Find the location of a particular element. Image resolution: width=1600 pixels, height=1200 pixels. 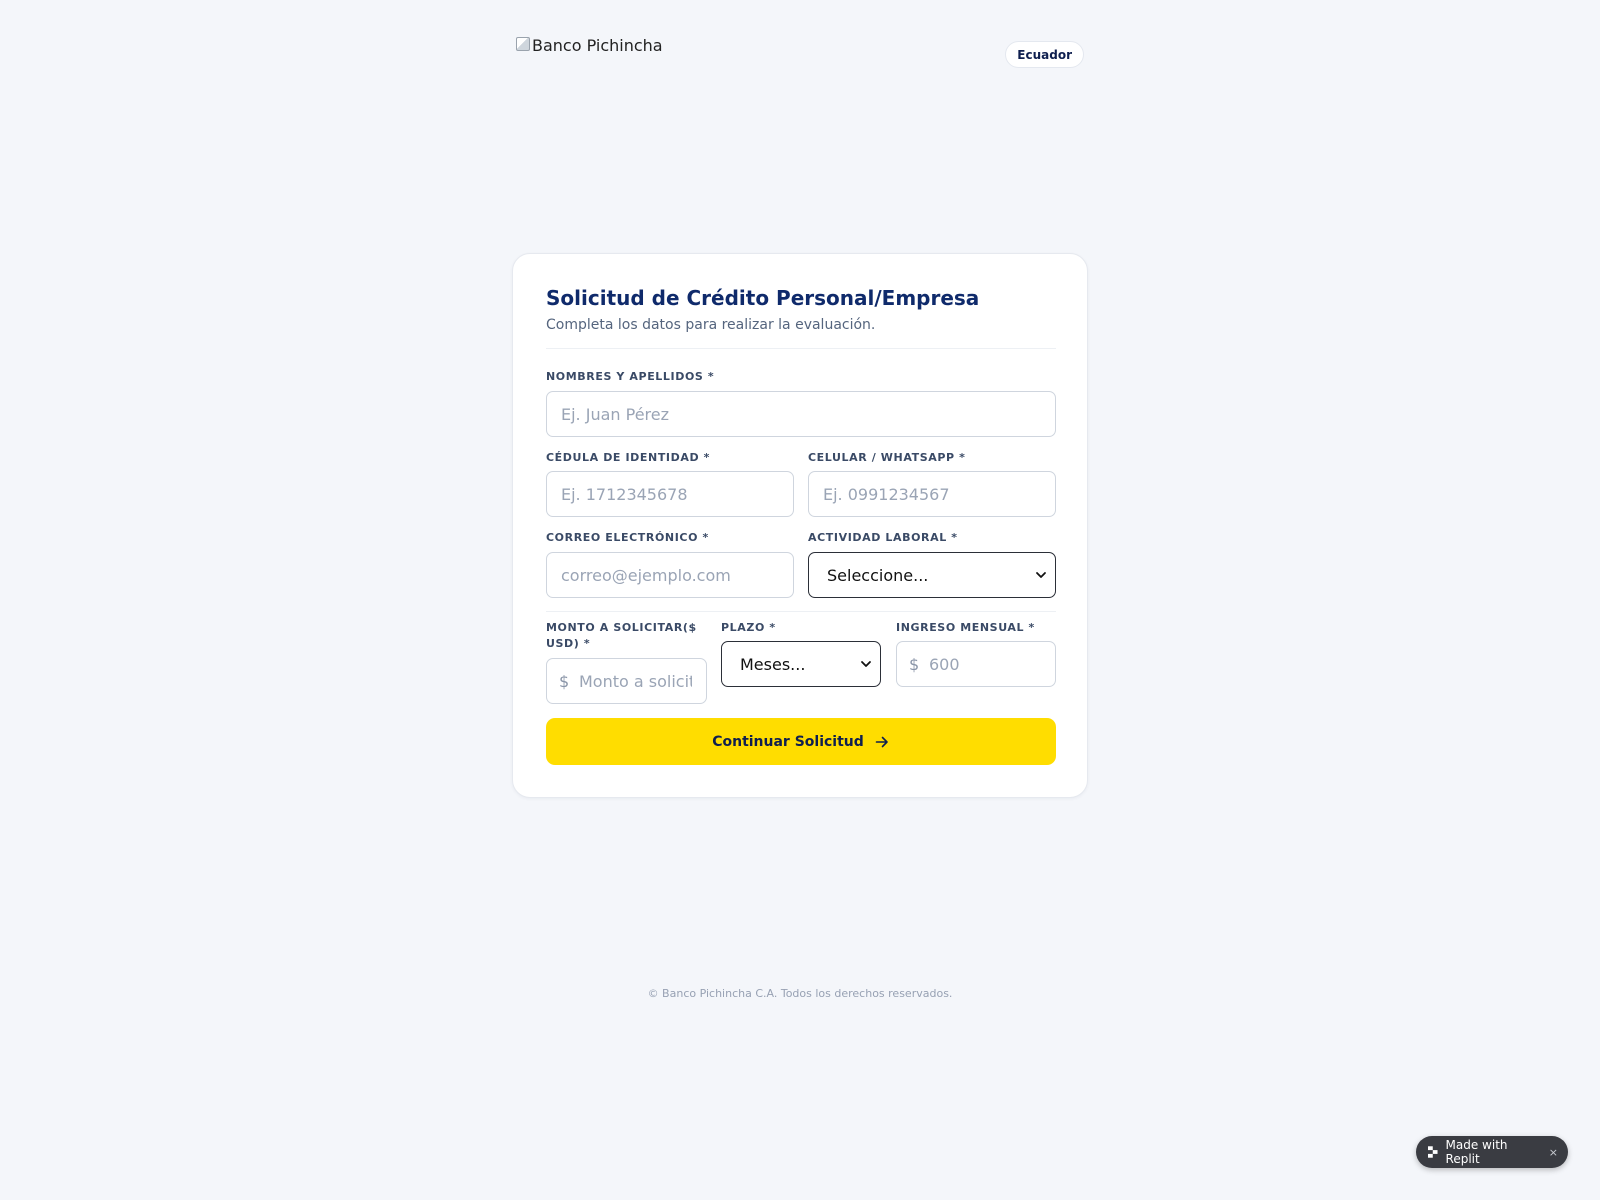

bank-logo: Banco Pichincha is located at coordinates (589, 45).